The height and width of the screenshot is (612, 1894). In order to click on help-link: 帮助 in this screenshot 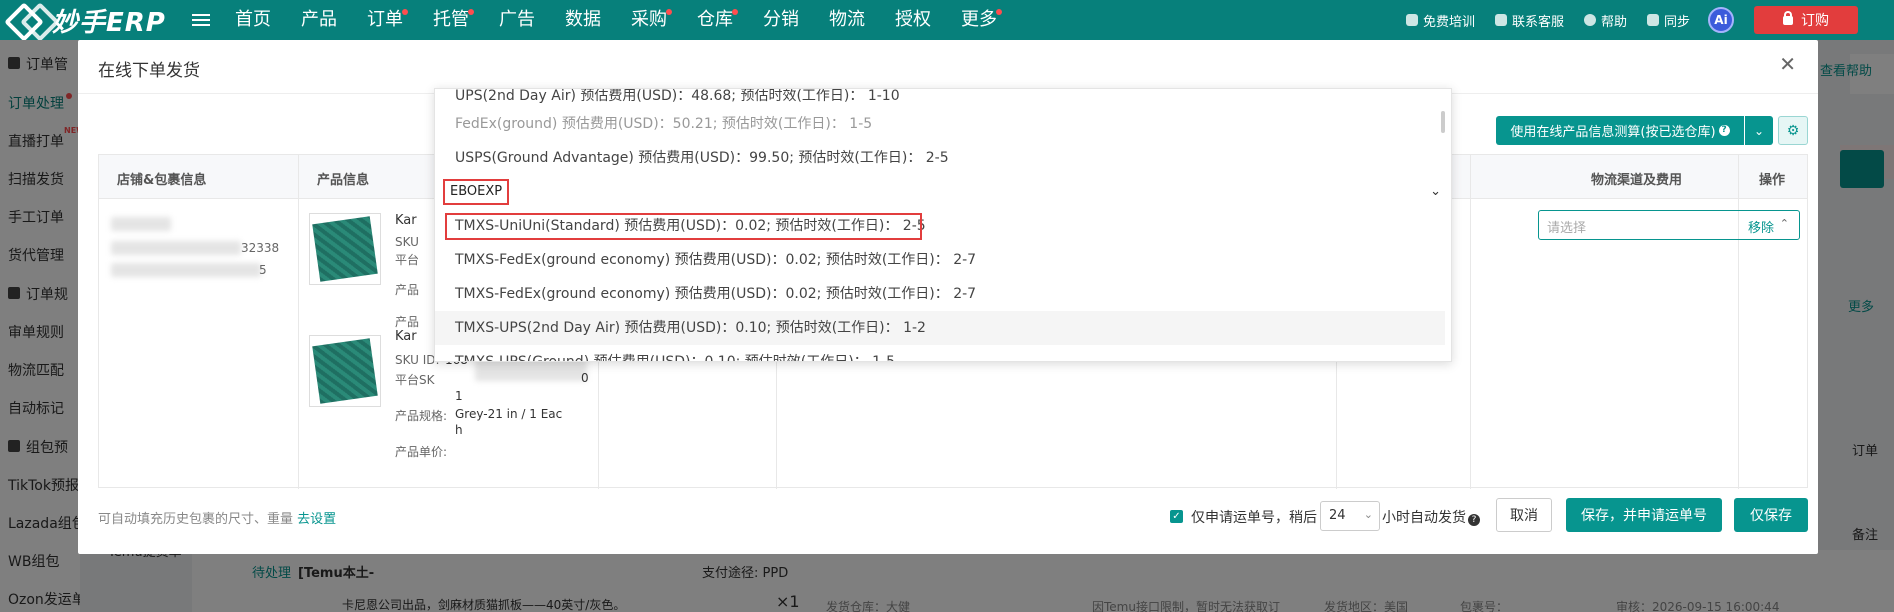, I will do `click(1605, 20)`.